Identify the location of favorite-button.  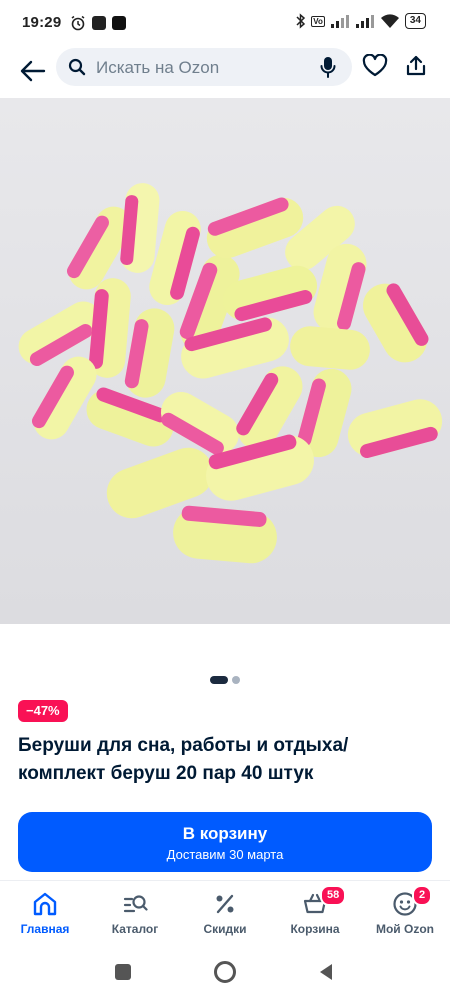
(375, 68).